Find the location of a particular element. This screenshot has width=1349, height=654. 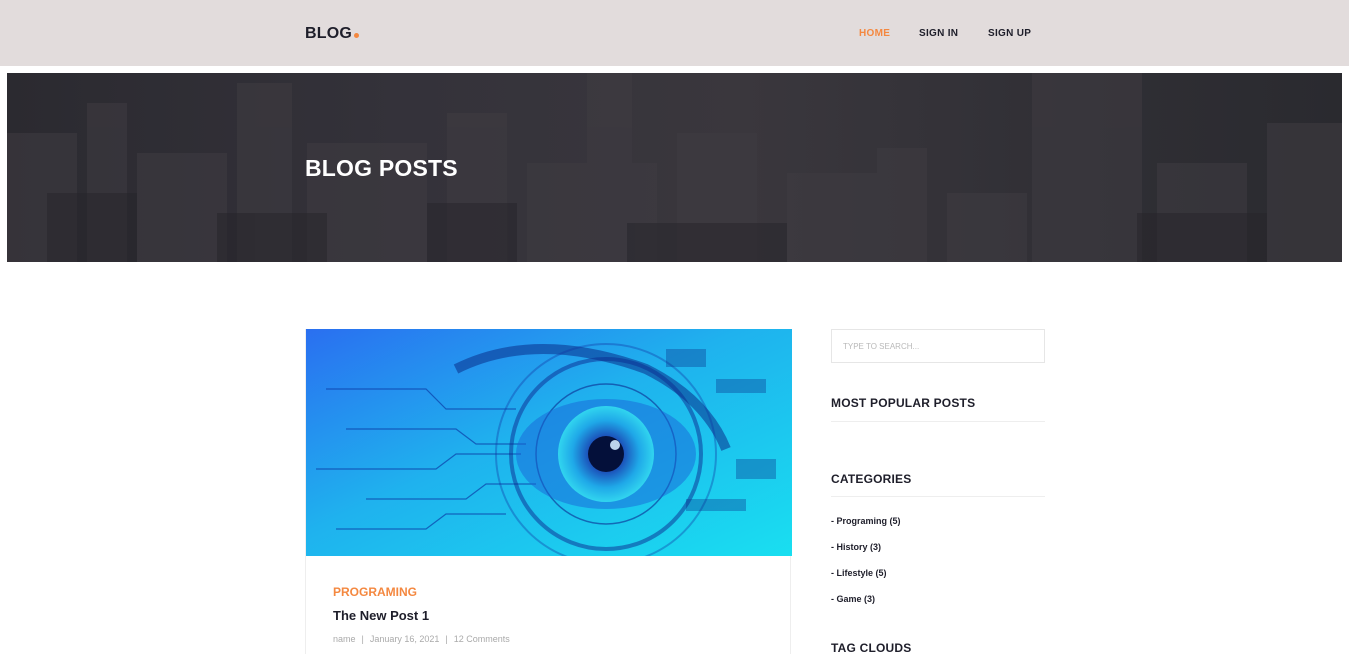

search-input is located at coordinates (938, 346).